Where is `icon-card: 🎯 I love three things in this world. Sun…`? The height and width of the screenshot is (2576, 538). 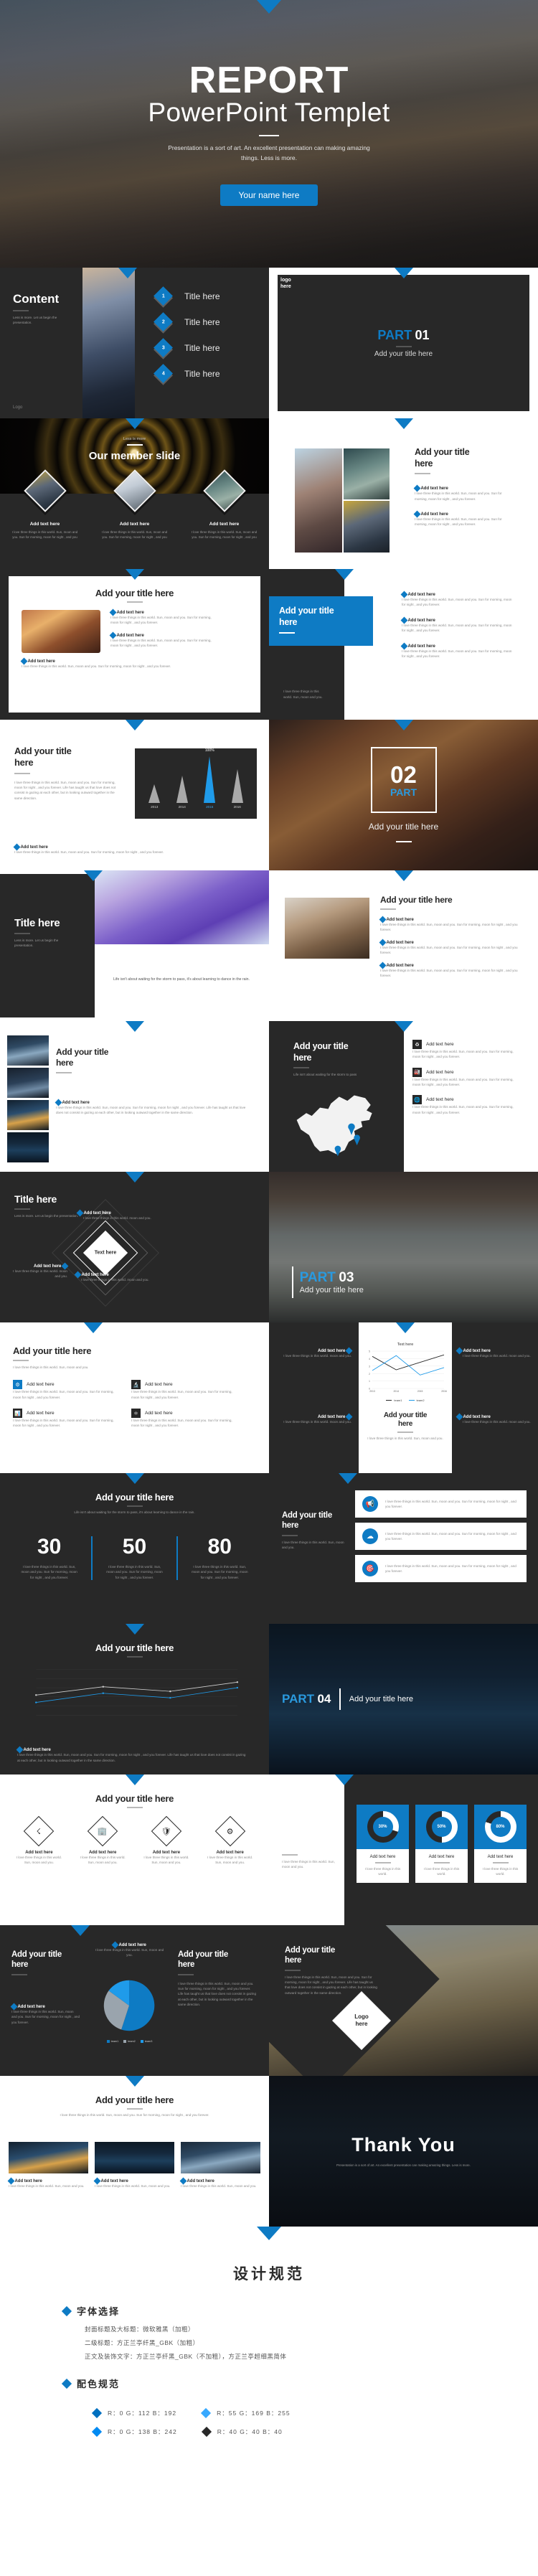
icon-card: 🎯 I love three things in this world. Sun… is located at coordinates (441, 1568).